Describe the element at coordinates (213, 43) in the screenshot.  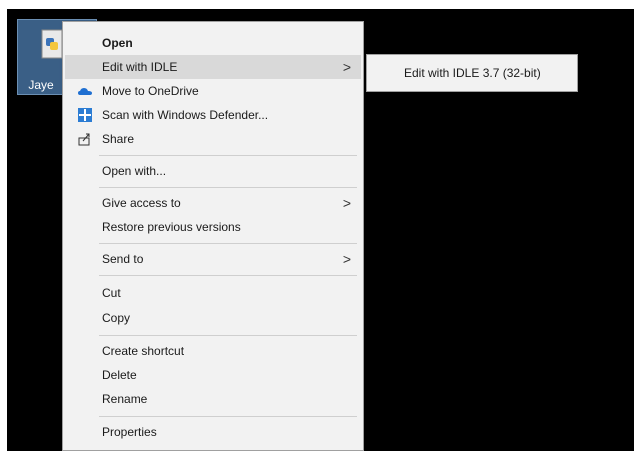
I see `menu-item-open: Open` at that location.